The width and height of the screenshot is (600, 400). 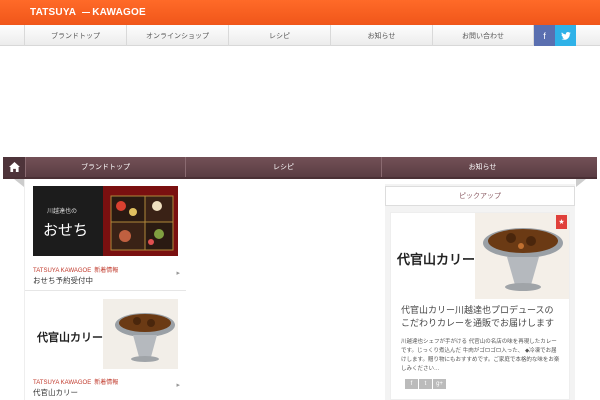 I want to click on post-thumbnail: 代官山カリー, so click(x=105, y=334).